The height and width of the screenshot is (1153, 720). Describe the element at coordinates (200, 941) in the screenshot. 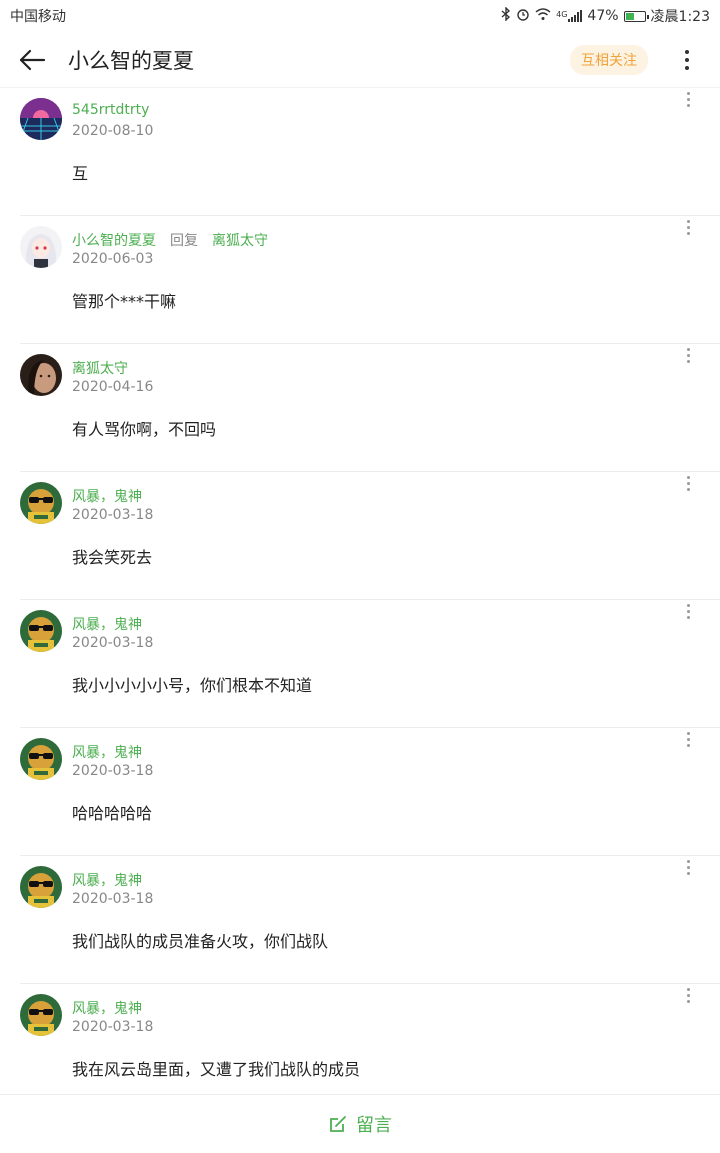

I see `comment-text: 我们战队的成员准备火攻，你们战队` at that location.